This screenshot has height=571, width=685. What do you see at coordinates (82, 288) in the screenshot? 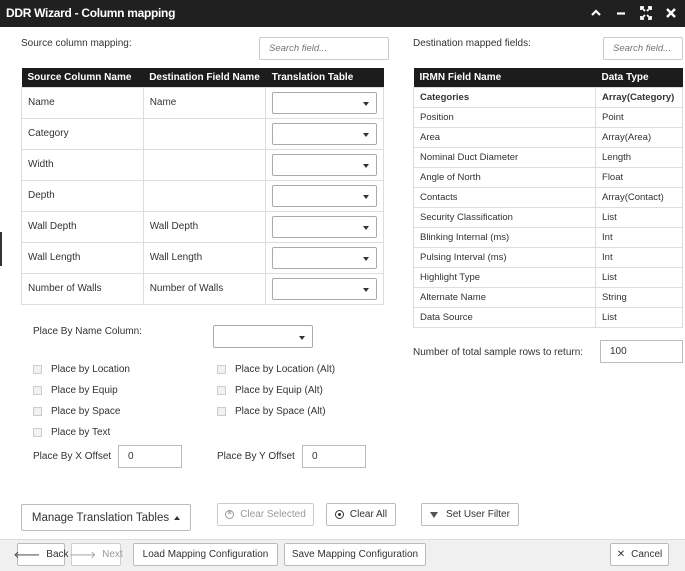
I see `source-column-cell: Number of Walls` at bounding box center [82, 288].